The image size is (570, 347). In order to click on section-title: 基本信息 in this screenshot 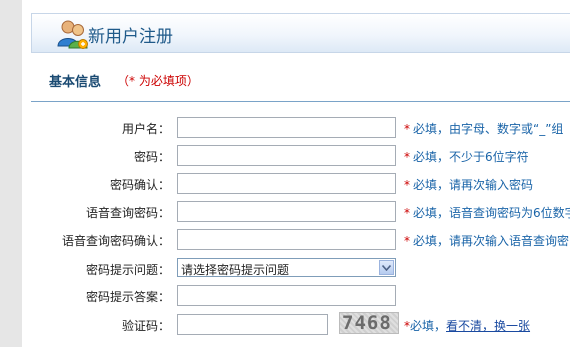, I will do `click(75, 82)`.